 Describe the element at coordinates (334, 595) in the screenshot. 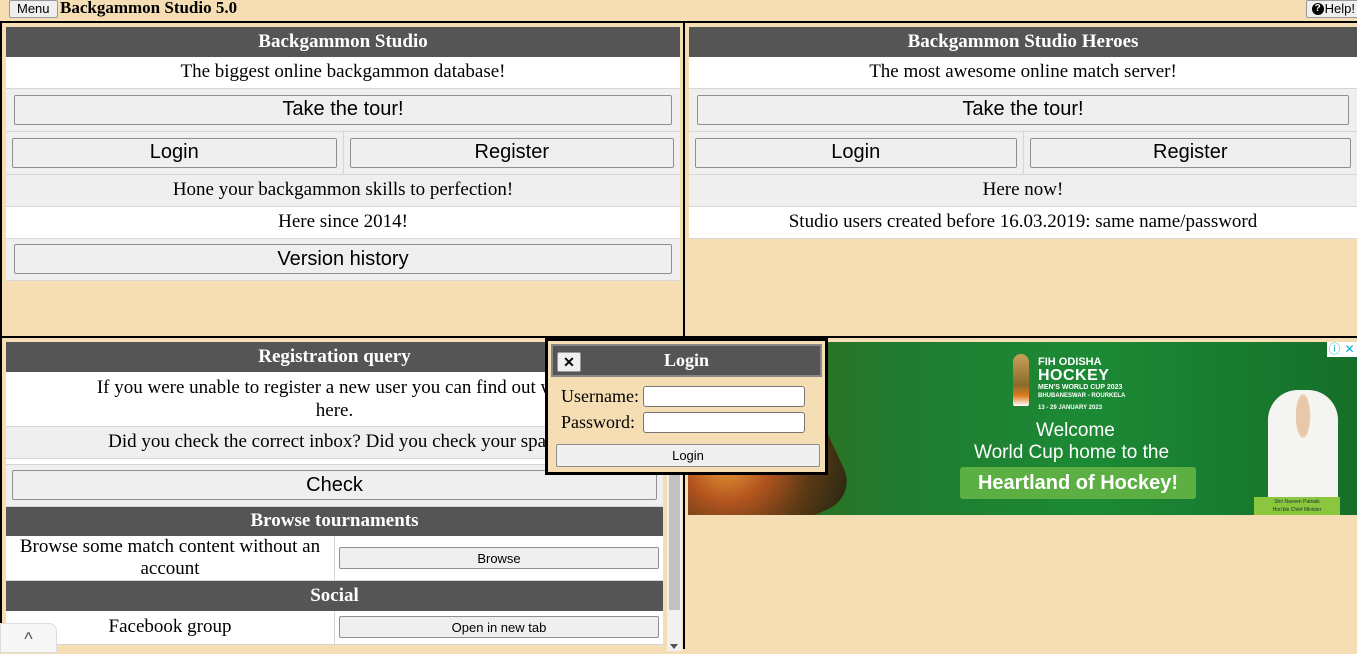

I see `social-title: Social` at that location.